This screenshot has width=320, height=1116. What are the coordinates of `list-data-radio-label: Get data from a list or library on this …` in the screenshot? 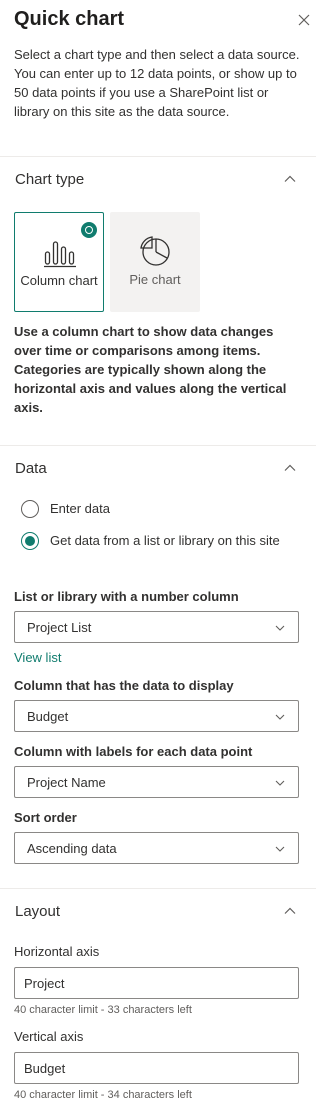 It's located at (175, 541).